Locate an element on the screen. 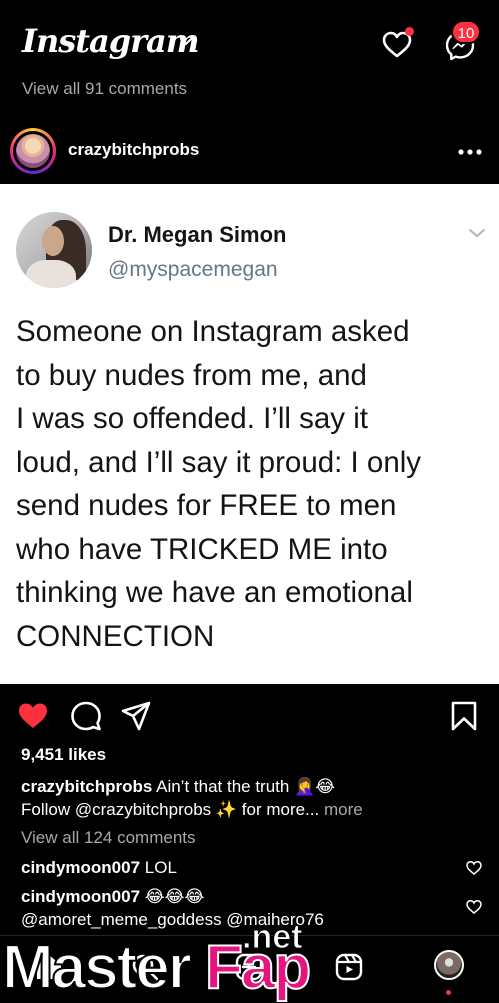 Image resolution: width=499 pixels, height=1003 pixels. add-icon is located at coordinates (249, 967).